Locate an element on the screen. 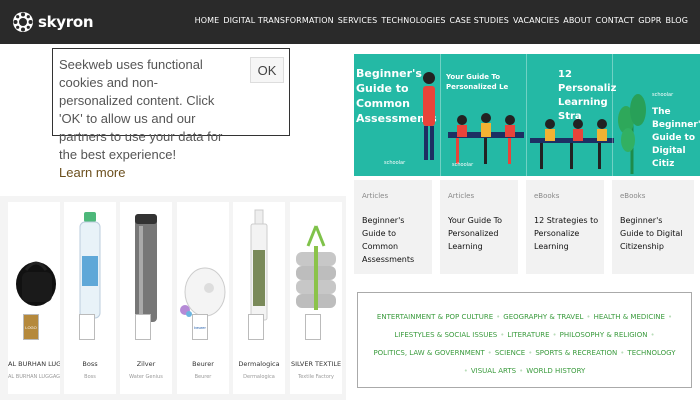 The height and width of the screenshot is (400, 700). product-card-boss: Boss Boss is located at coordinates (90, 298).